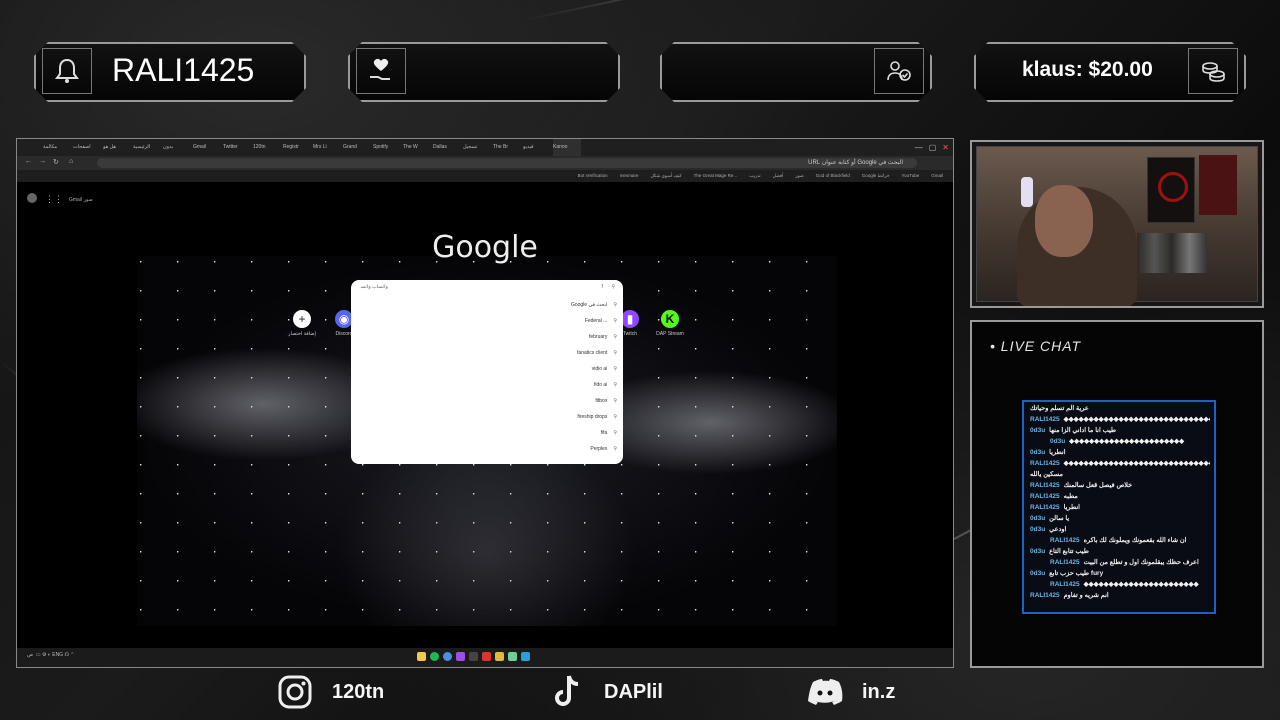  Describe the element at coordinates (302, 323) in the screenshot. I see `shortcut-add: + ﺇﺿﺎﻓﺔ ﺍﺧﺘﺼﺎﺭ` at that location.